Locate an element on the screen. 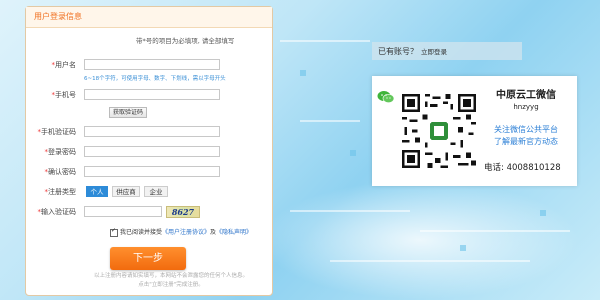  phone-number: 4008810128 is located at coordinates (533, 168).